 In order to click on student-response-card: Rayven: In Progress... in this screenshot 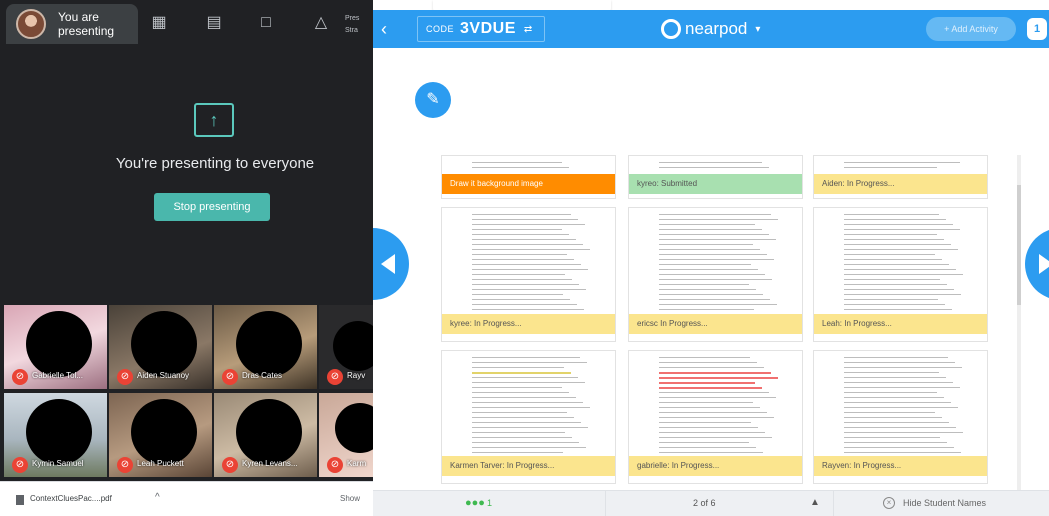, I will do `click(900, 417)`.